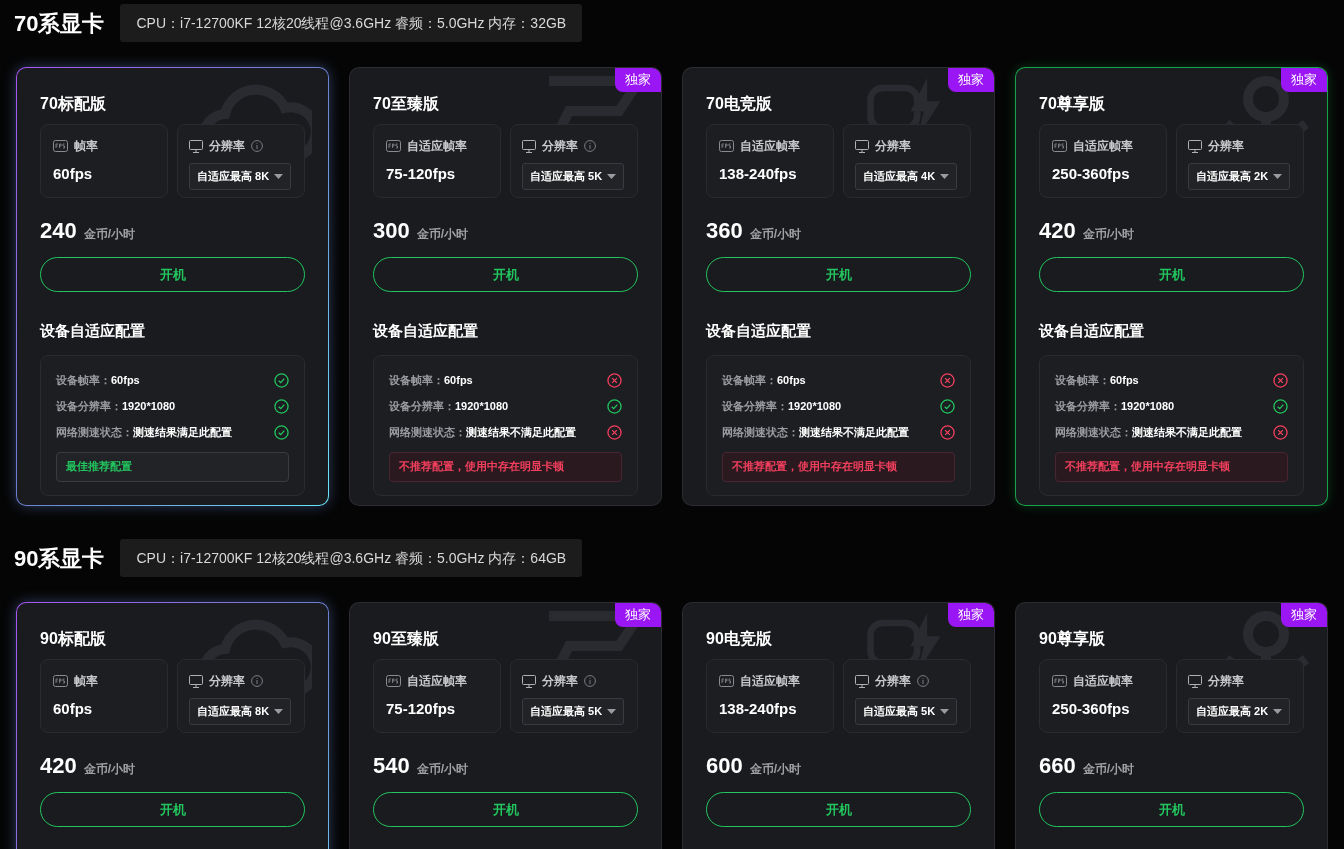 Image resolution: width=1344 pixels, height=849 pixels. What do you see at coordinates (1072, 639) in the screenshot?
I see `plan-title: 90尊享版` at bounding box center [1072, 639].